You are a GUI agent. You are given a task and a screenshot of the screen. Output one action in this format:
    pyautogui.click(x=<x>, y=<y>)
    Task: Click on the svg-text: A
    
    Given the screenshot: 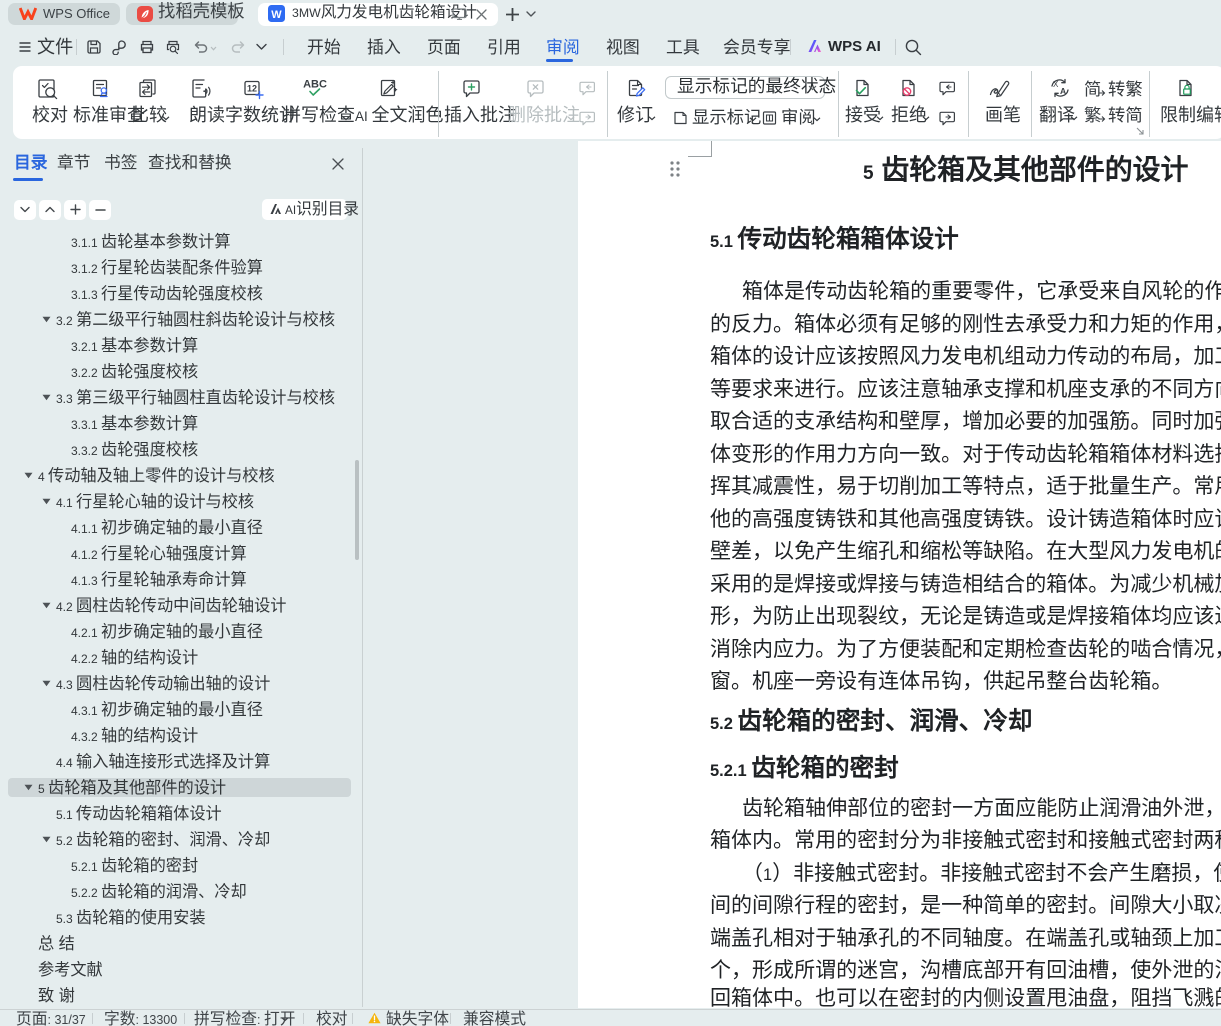 What is the action you would take?
    pyautogui.click(x=1063, y=91)
    